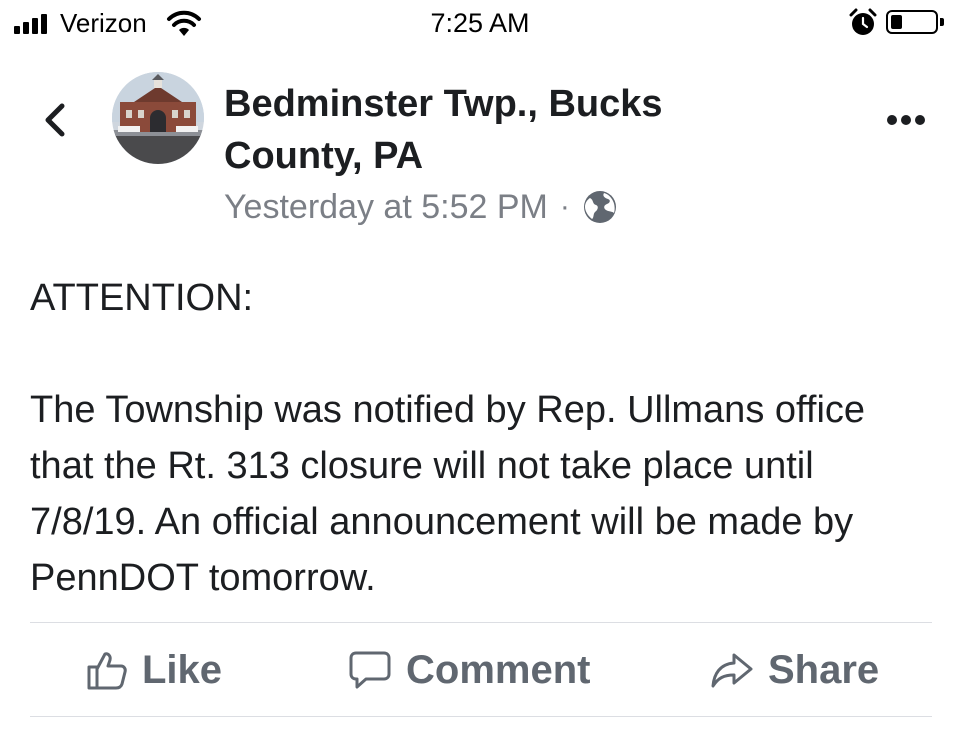 The height and width of the screenshot is (750, 960). I want to click on action-bar: Like Comment Share, so click(481, 670).